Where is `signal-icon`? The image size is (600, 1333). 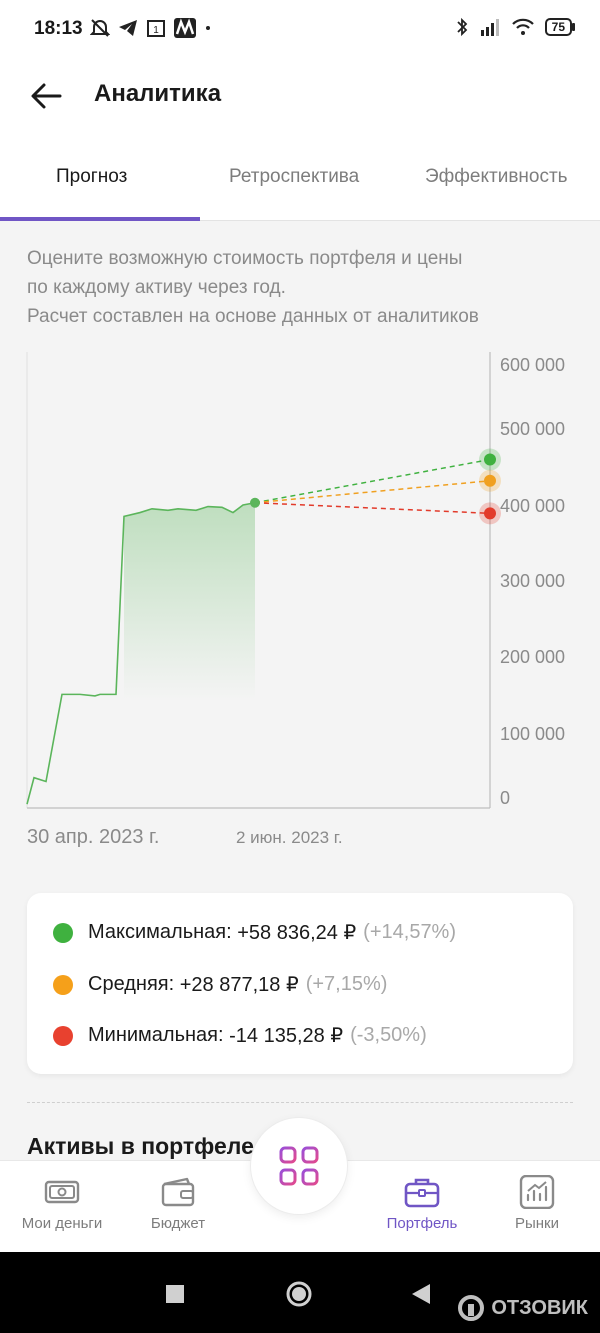 signal-icon is located at coordinates (489, 27).